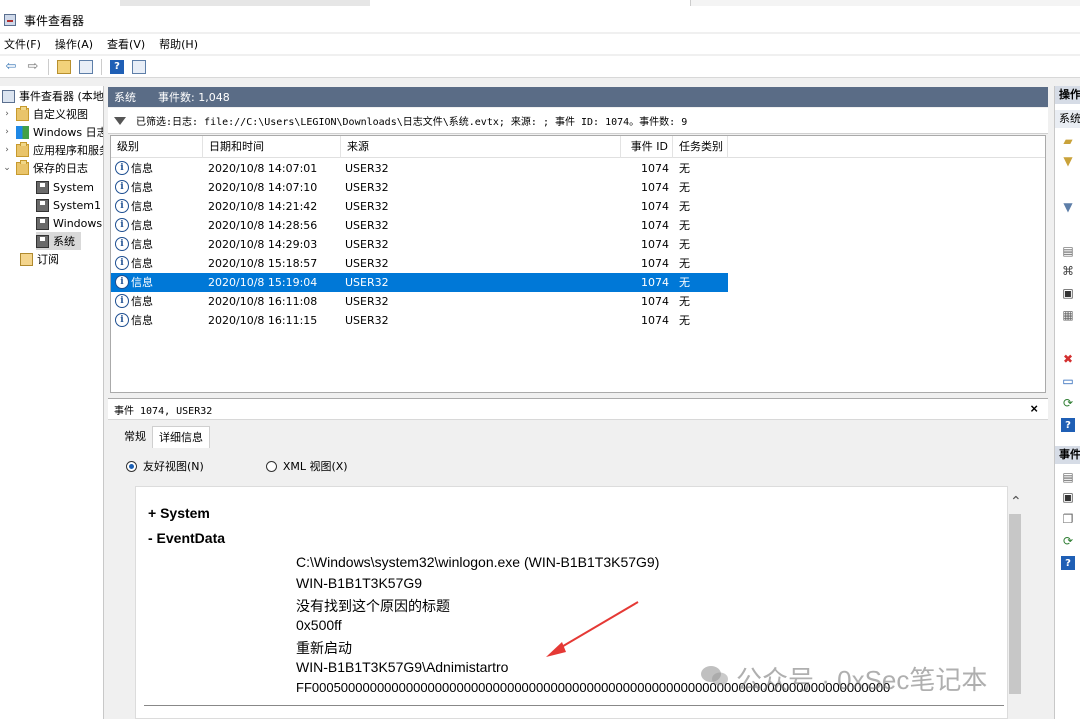  What do you see at coordinates (61, 96) in the screenshot?
I see `tree-item-label: 事件查看器 (本地)` at bounding box center [61, 96].